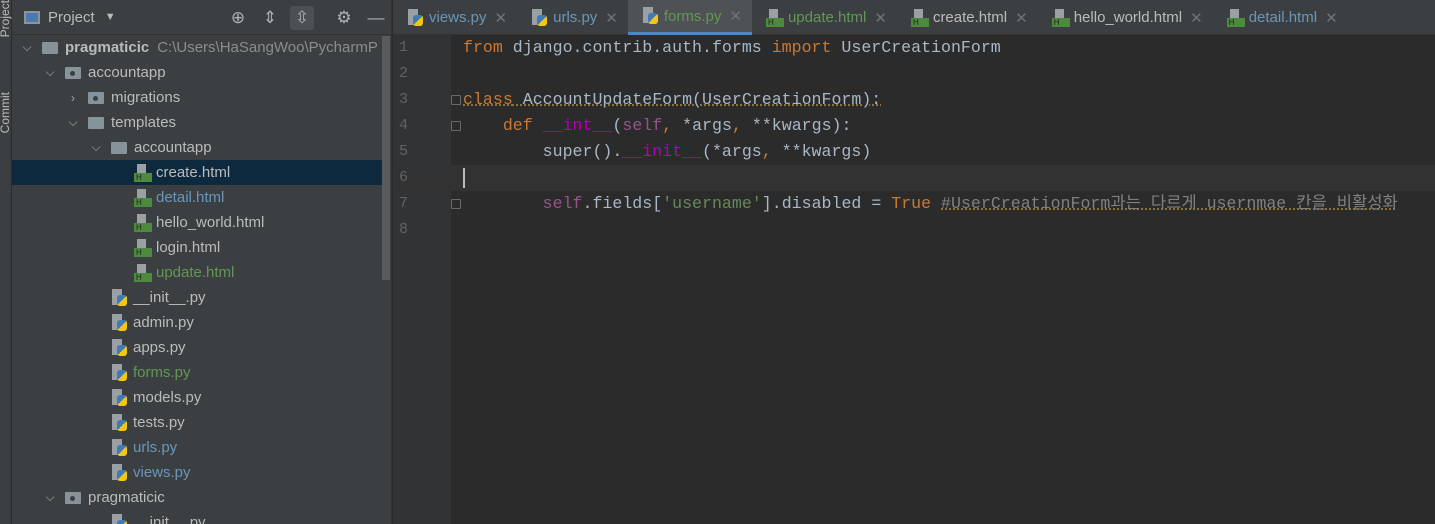 This screenshot has height=524, width=1435. I want to click on tree-item-label: views.py, so click(162, 472).